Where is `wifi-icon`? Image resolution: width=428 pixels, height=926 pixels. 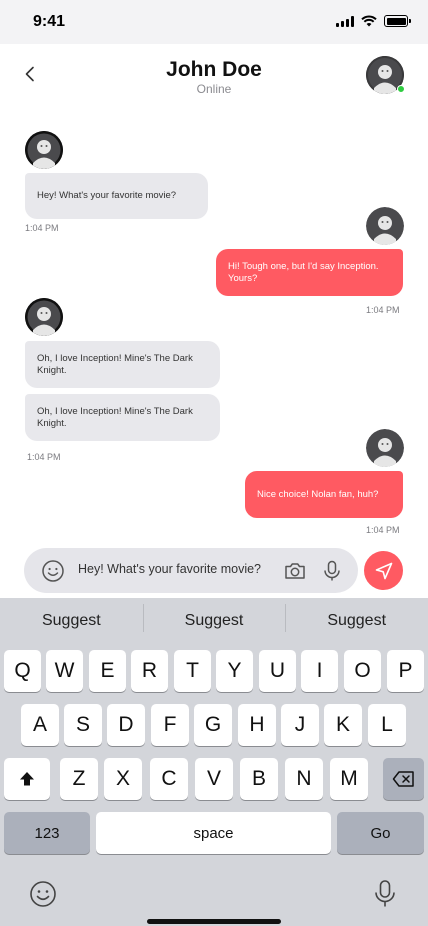 wifi-icon is located at coordinates (369, 21).